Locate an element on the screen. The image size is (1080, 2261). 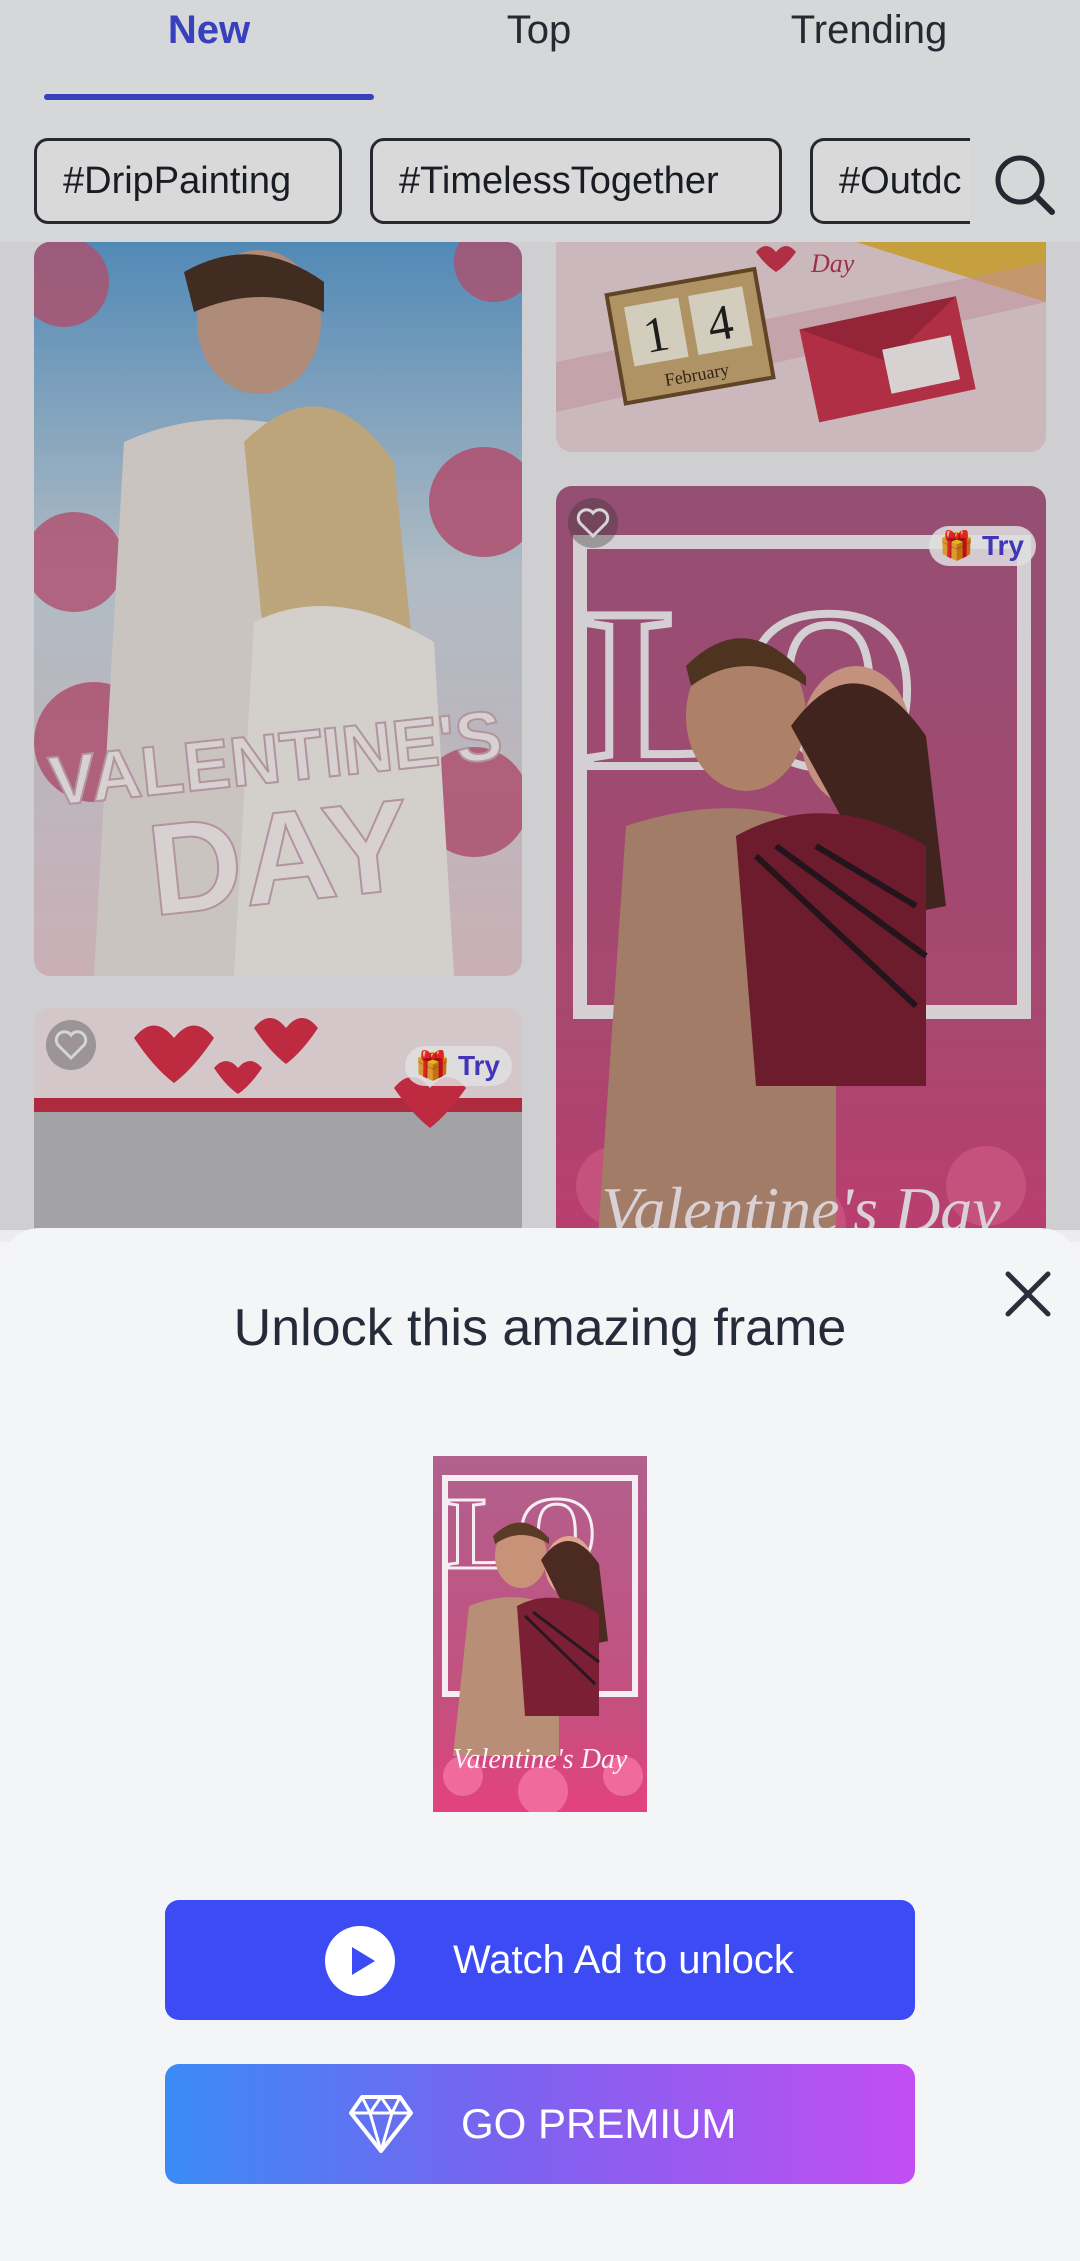
watch-ad-label: Watch Ad to unlock is located at coordinates (623, 1960).